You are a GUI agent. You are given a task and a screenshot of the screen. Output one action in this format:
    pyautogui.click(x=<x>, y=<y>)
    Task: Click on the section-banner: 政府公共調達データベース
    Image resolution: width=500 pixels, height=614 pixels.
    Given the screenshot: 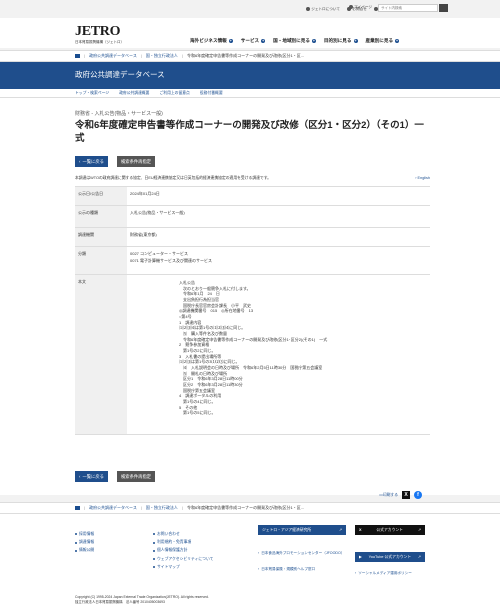 What is the action you would take?
    pyautogui.click(x=250, y=75)
    